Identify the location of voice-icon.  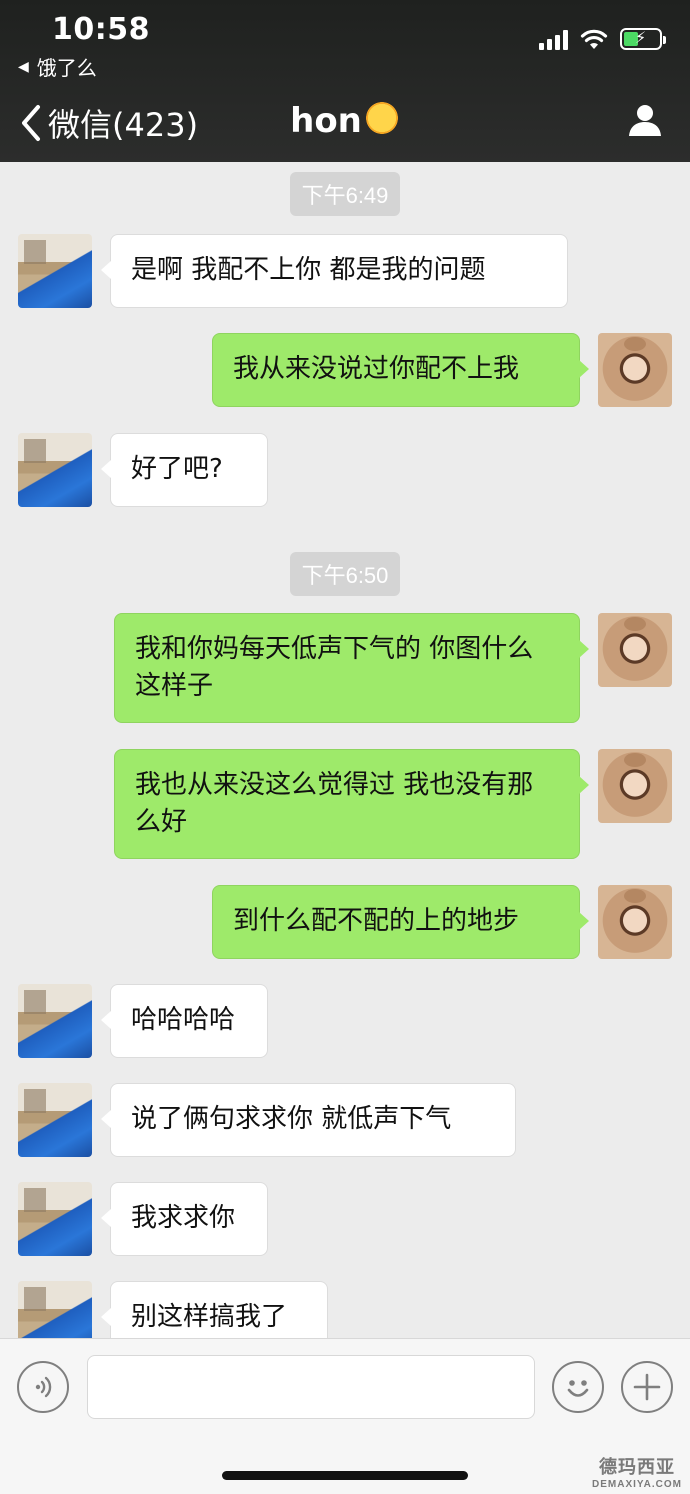
(43, 1387).